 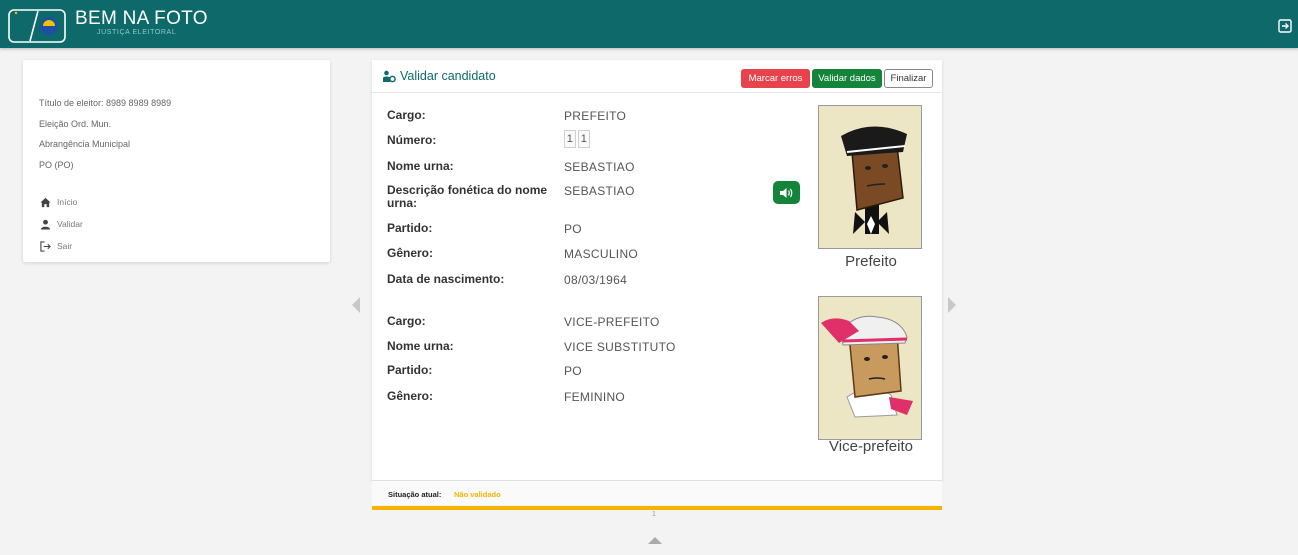 I want to click on field-value: VICE SUBSTITUTO, so click(x=620, y=347).